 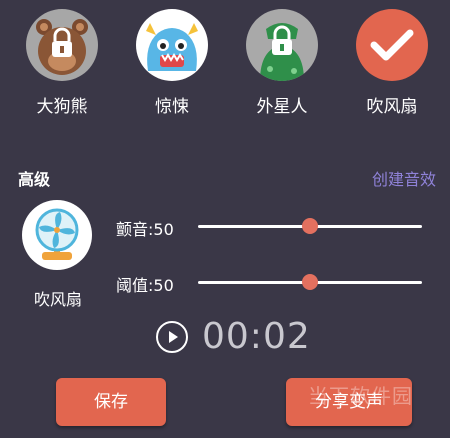 I want to click on play-icon, so click(x=173, y=337).